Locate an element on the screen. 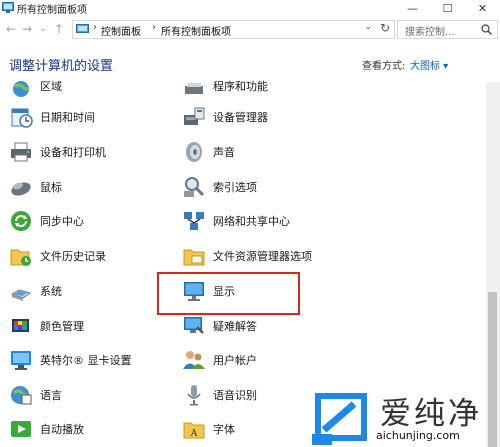  item-label: 语言 is located at coordinates (51, 395).